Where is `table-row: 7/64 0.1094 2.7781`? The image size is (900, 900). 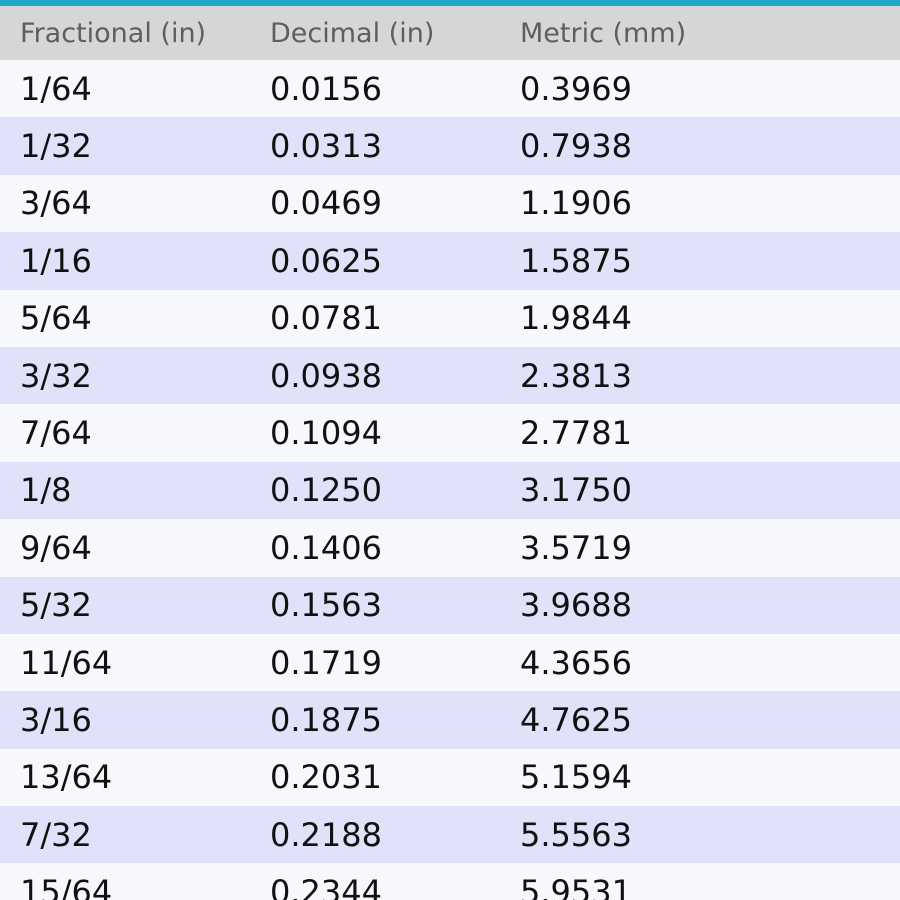
table-row: 7/64 0.1094 2.7781 is located at coordinates (450, 433).